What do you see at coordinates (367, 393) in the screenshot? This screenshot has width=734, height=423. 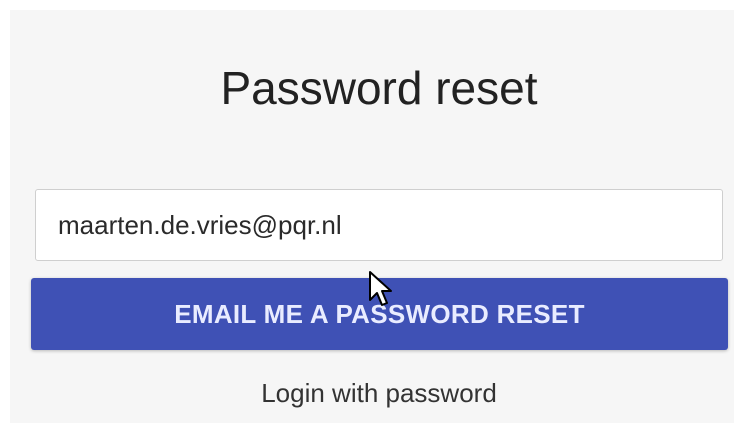 I see `login-with-password-link: Login with password` at bounding box center [367, 393].